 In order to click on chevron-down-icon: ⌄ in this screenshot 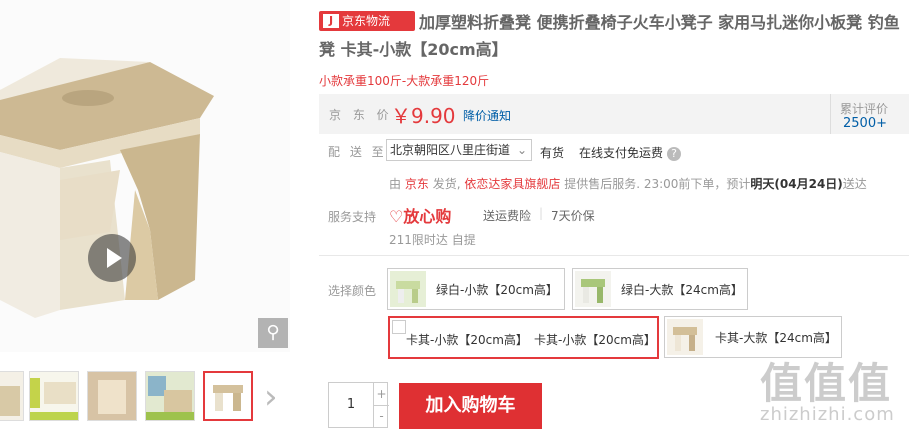, I will do `click(521, 150)`.